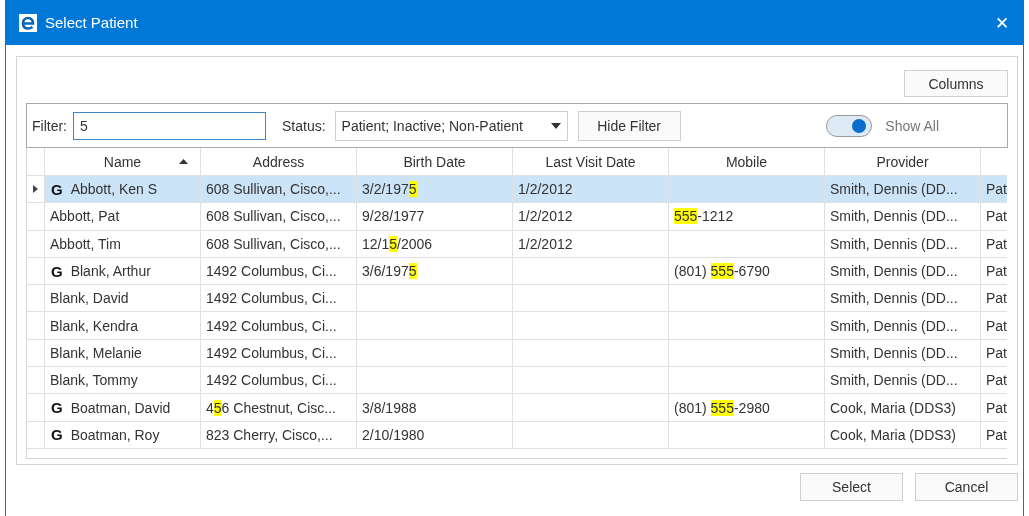 The image size is (1029, 516). I want to click on column-header: Birth Date, so click(435, 161).